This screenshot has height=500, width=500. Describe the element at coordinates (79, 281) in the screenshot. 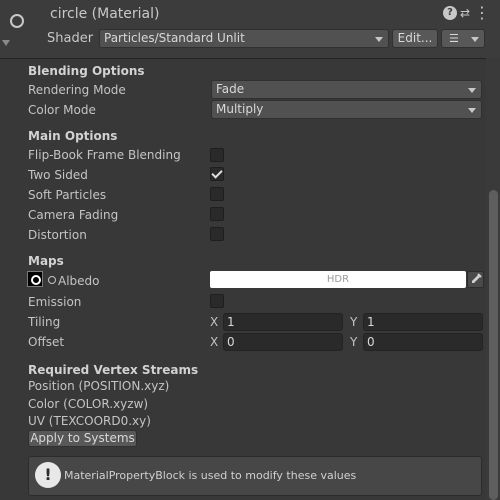

I see `albedo-label: Albedo` at that location.